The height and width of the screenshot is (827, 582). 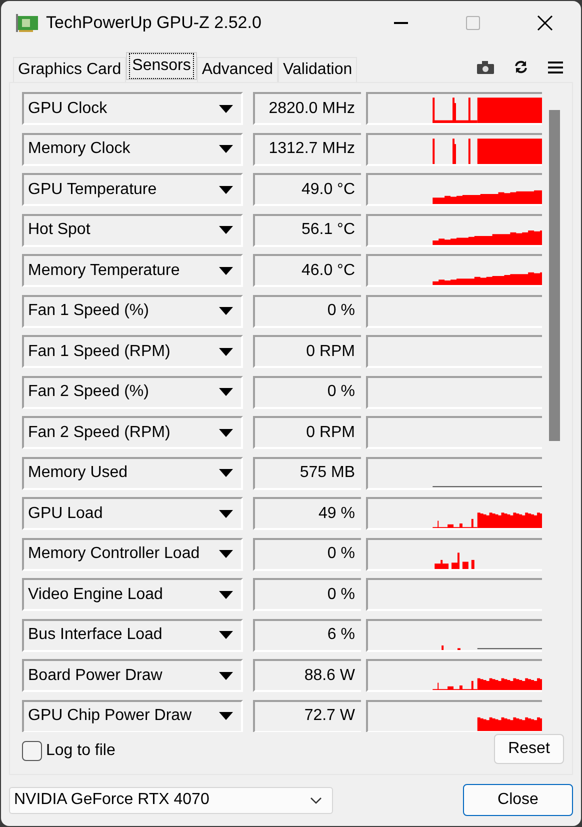 I want to click on refresh-icon, so click(x=521, y=67).